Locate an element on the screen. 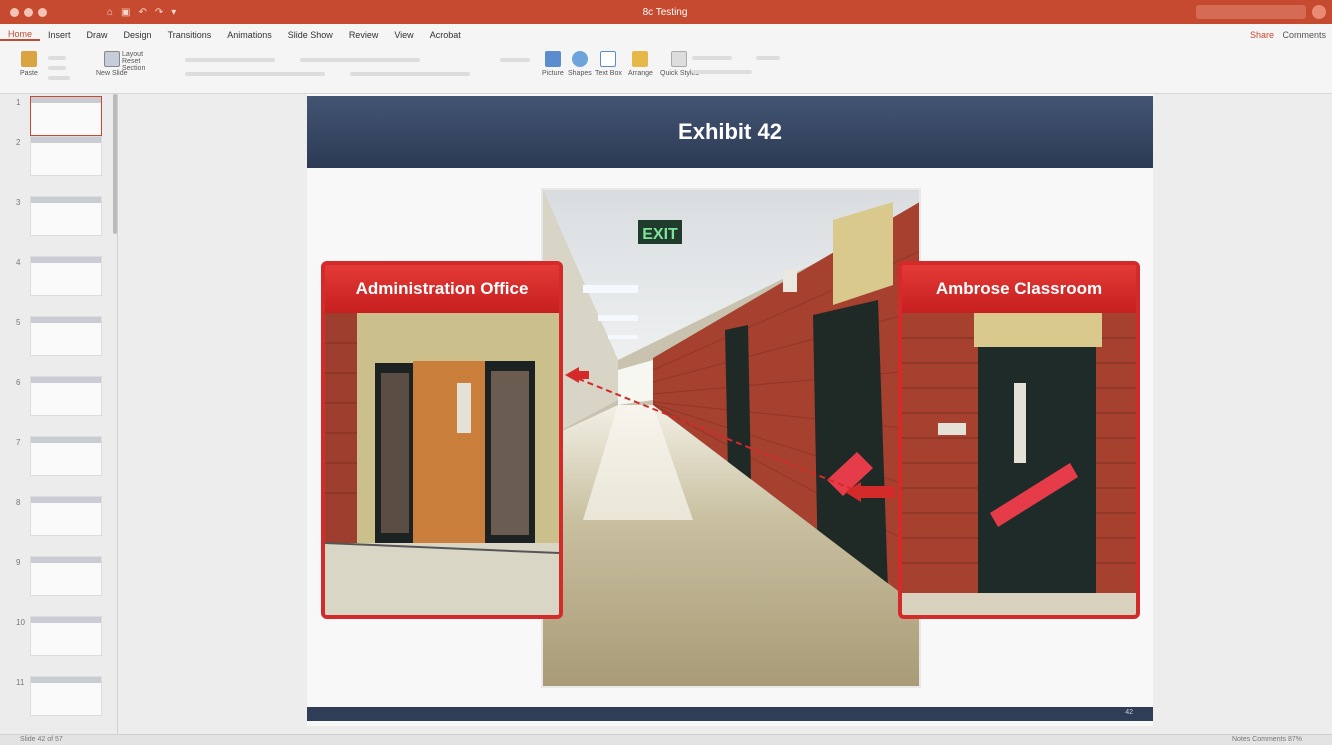  paste-button: Paste is located at coordinates (29, 64).